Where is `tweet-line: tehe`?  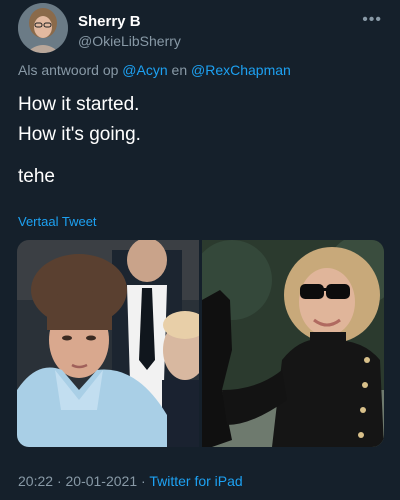 tweet-line: tehe is located at coordinates (36, 176).